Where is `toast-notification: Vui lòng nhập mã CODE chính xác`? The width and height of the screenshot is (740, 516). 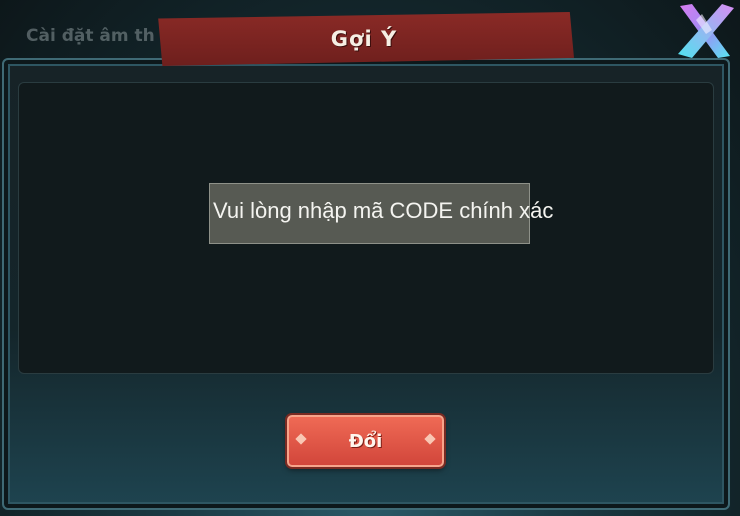 toast-notification: Vui lòng nhập mã CODE chính xác is located at coordinates (381, 213).